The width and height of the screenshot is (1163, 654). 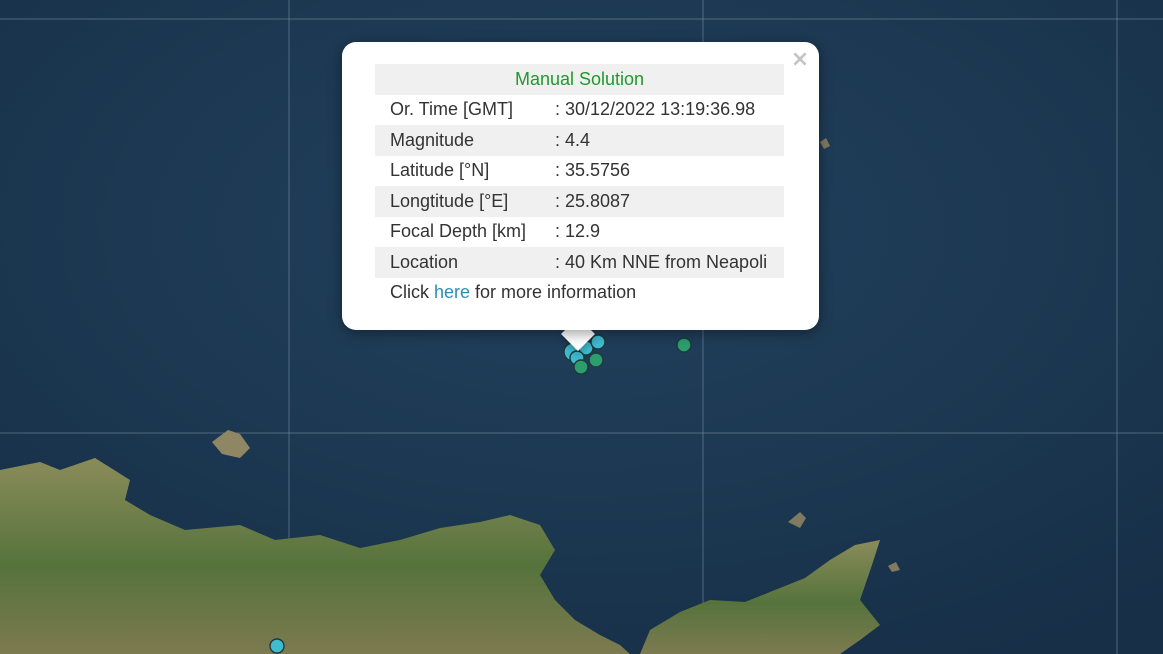 I want to click on popup-title: Manual Solution, so click(x=579, y=79).